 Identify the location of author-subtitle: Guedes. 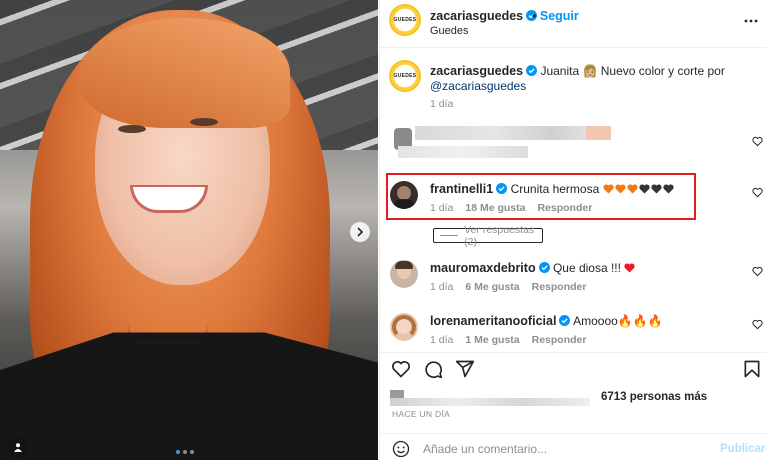
(449, 31).